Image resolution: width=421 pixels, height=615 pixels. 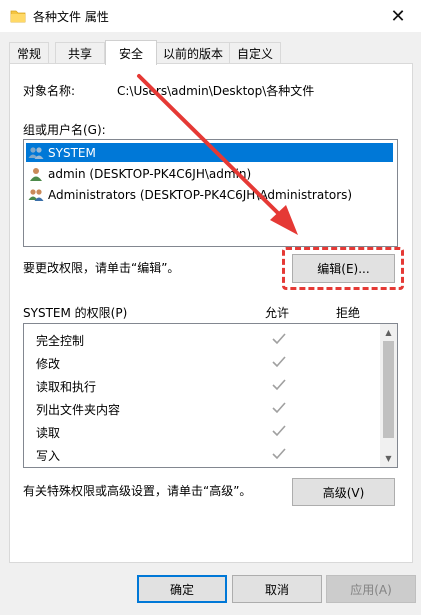 I want to click on tab-label: 共享, so click(x=79, y=53).